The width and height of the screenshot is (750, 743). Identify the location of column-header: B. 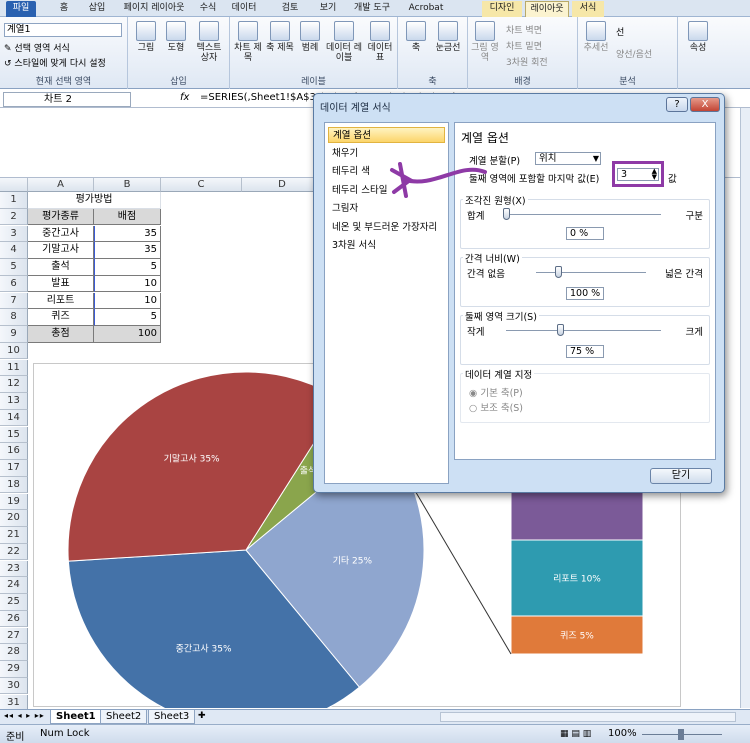
(127, 185).